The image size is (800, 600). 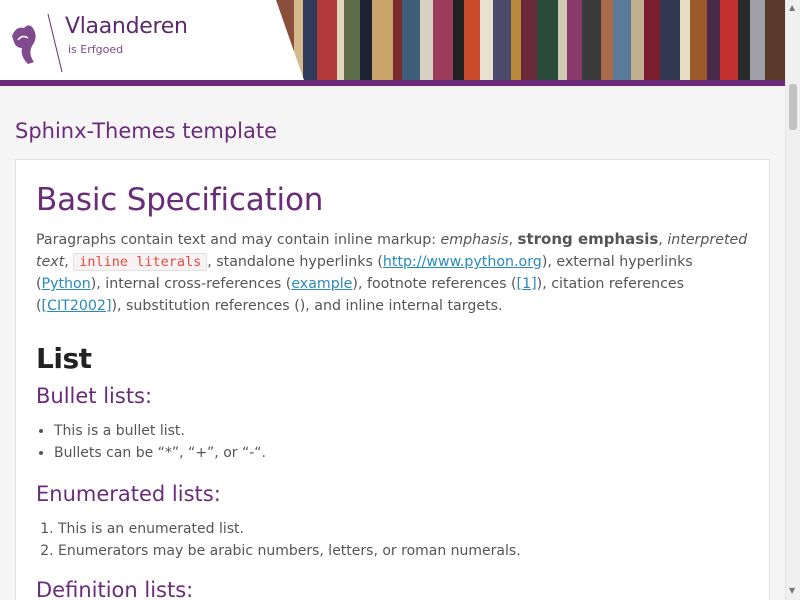 I want to click on books-image, so click(x=530, y=40).